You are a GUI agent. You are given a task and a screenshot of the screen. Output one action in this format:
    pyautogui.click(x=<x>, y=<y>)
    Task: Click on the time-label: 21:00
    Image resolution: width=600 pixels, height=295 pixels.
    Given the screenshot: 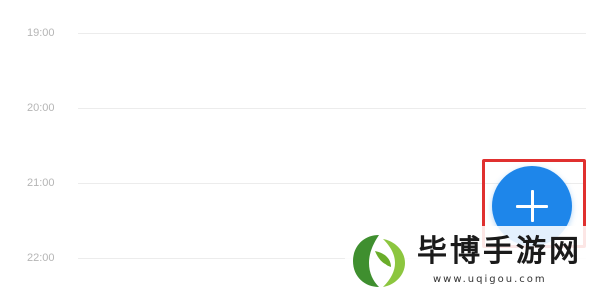 What is the action you would take?
    pyautogui.click(x=41, y=183)
    